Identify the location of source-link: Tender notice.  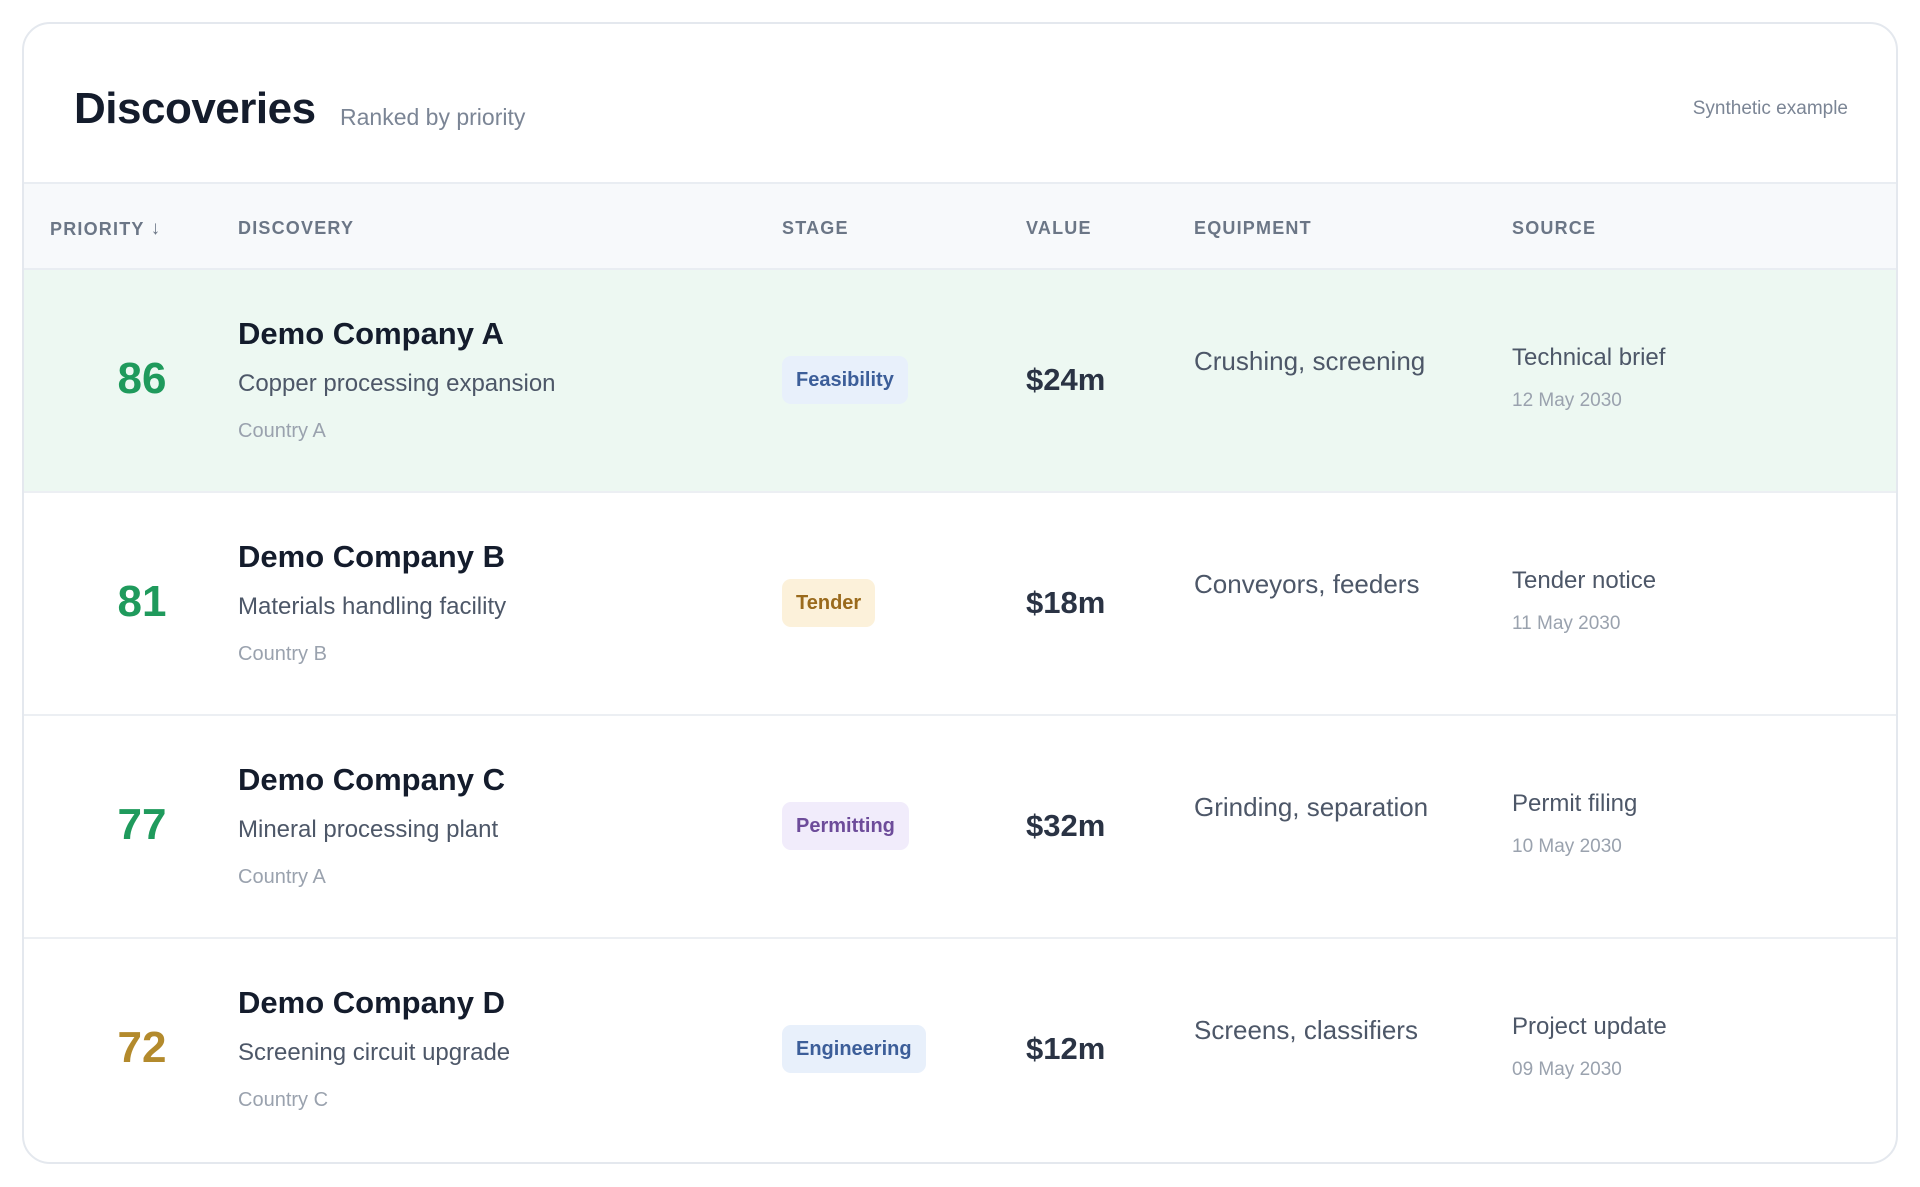
(1584, 581).